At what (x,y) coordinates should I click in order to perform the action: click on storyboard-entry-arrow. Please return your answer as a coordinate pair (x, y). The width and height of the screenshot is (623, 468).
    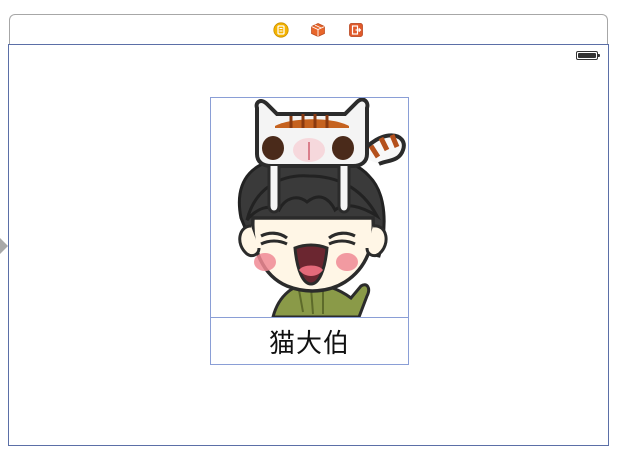
    Looking at the image, I should click on (4, 246).